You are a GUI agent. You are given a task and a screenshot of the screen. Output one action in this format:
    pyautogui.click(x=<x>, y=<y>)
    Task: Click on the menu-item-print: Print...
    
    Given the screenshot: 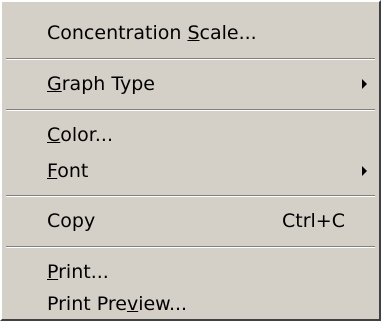 What is the action you would take?
    pyautogui.click(x=190, y=272)
    